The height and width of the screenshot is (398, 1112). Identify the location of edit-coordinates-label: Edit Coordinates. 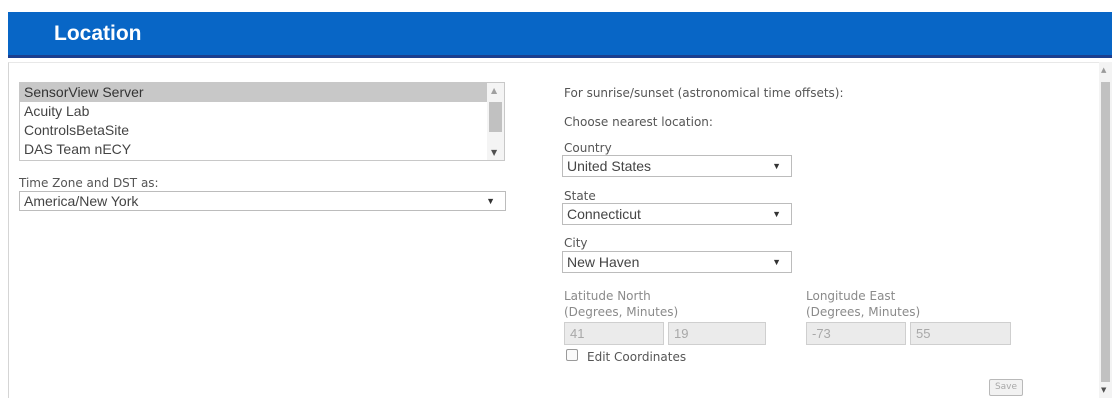
(637, 357).